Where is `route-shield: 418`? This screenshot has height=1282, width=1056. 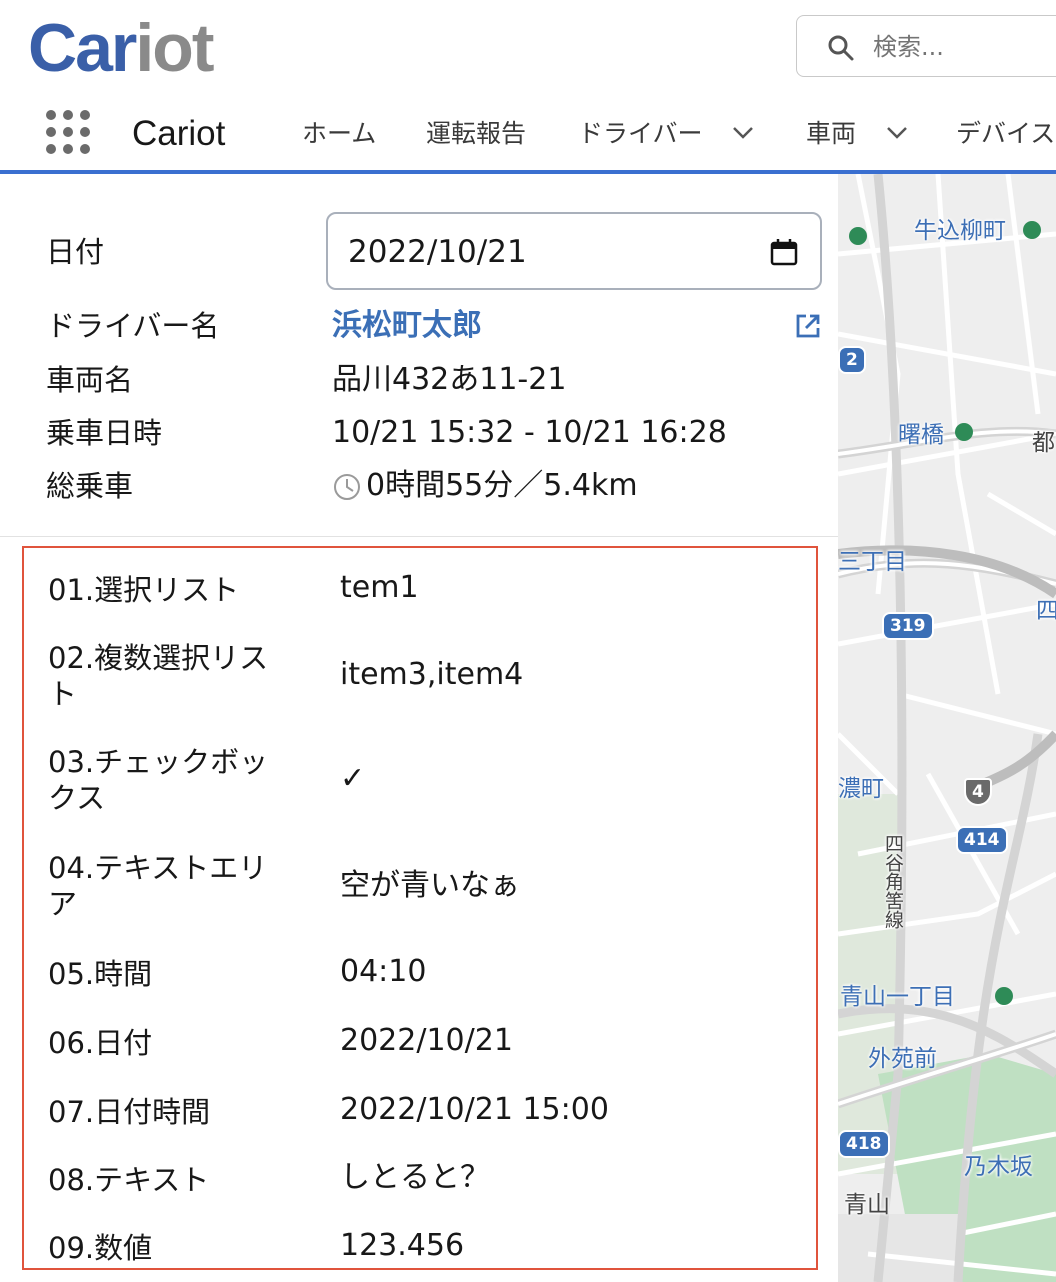
route-shield: 418 is located at coordinates (864, 1144).